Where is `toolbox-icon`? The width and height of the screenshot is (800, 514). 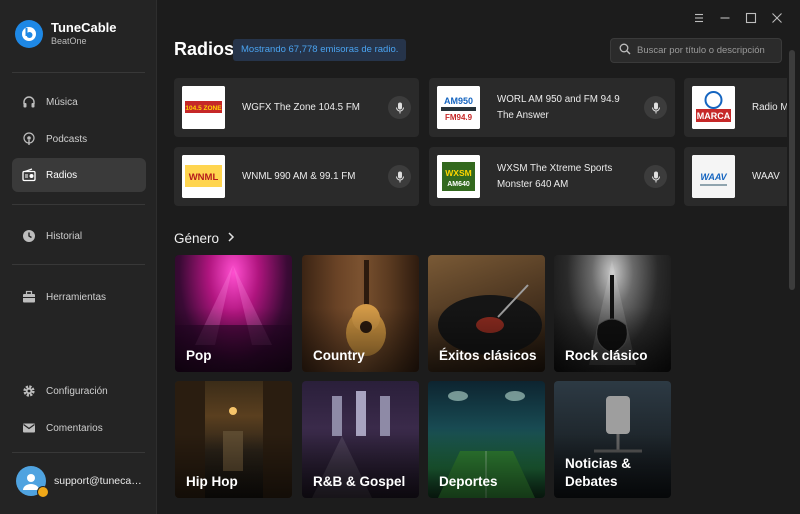
toolbox-icon is located at coordinates (29, 297).